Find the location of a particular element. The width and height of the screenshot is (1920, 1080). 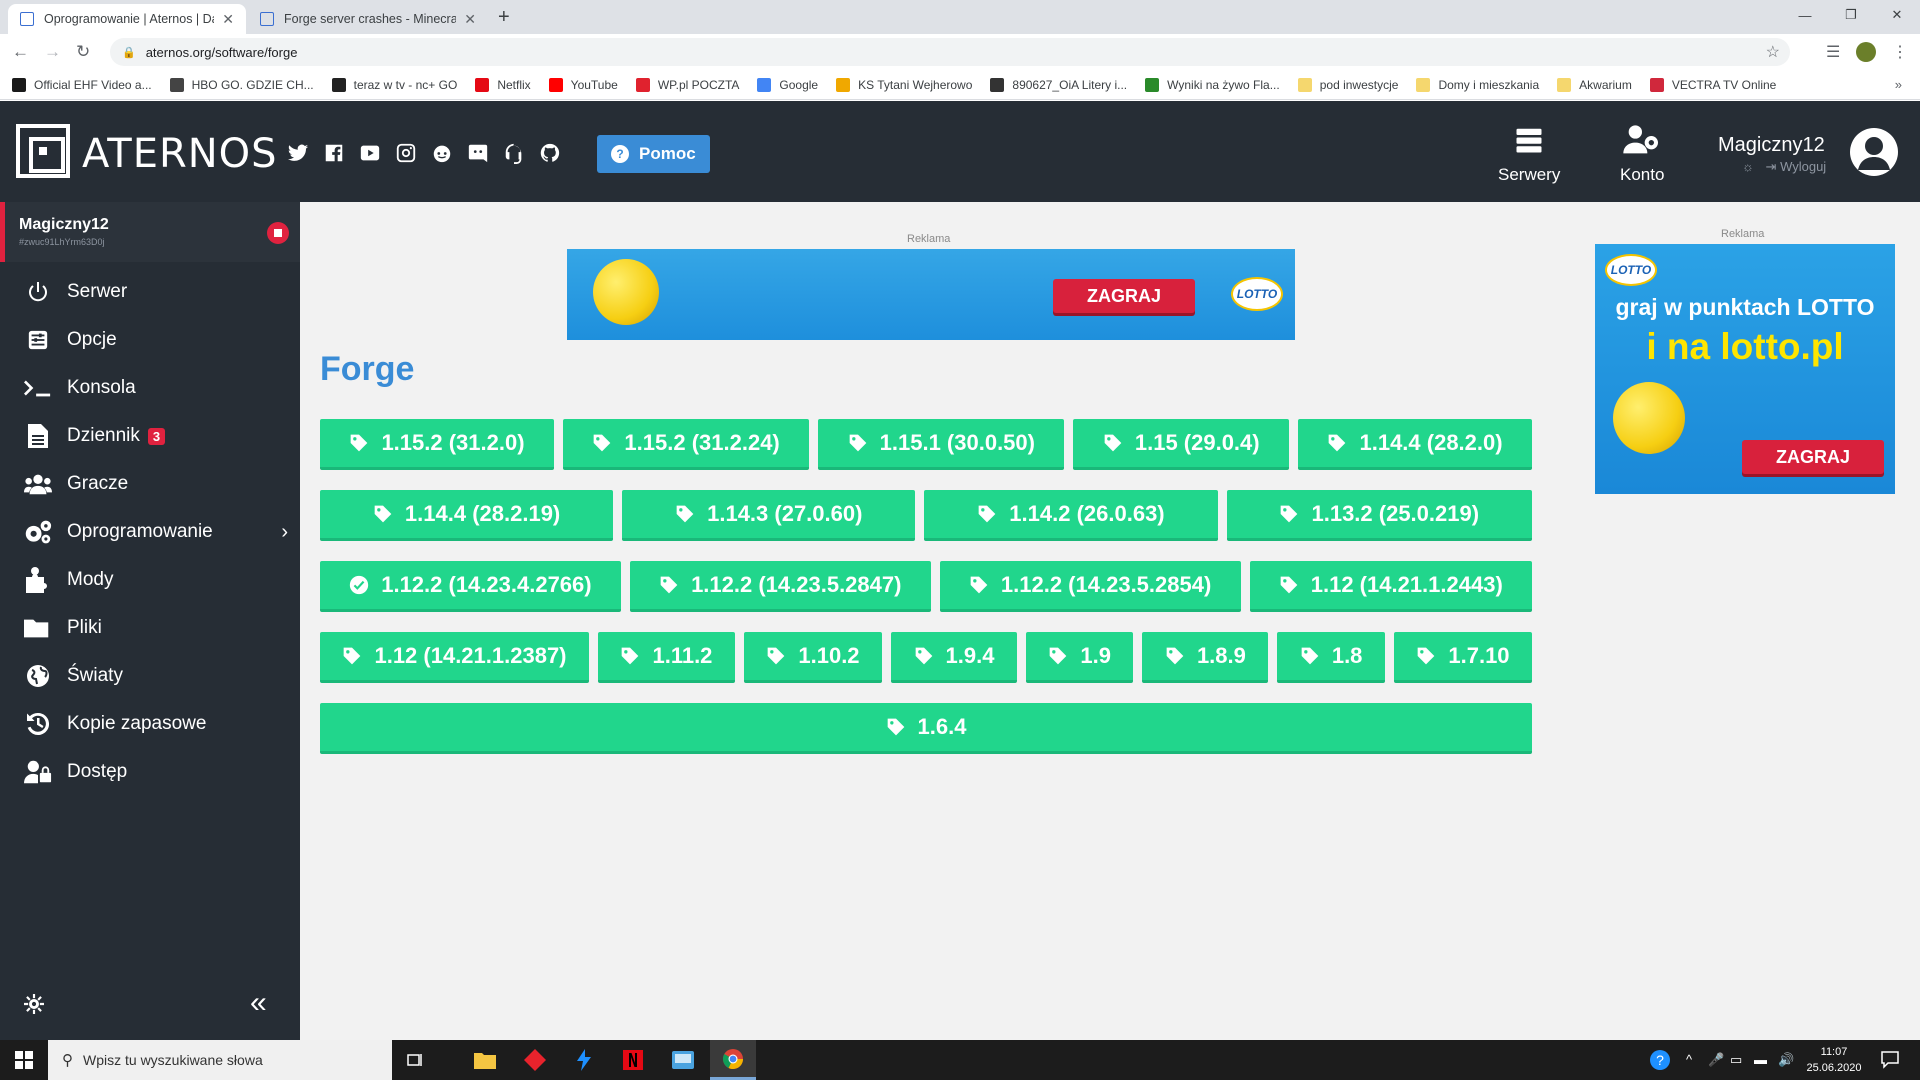

version-button: 1.14.2 (26.0.63) is located at coordinates (1071, 515).